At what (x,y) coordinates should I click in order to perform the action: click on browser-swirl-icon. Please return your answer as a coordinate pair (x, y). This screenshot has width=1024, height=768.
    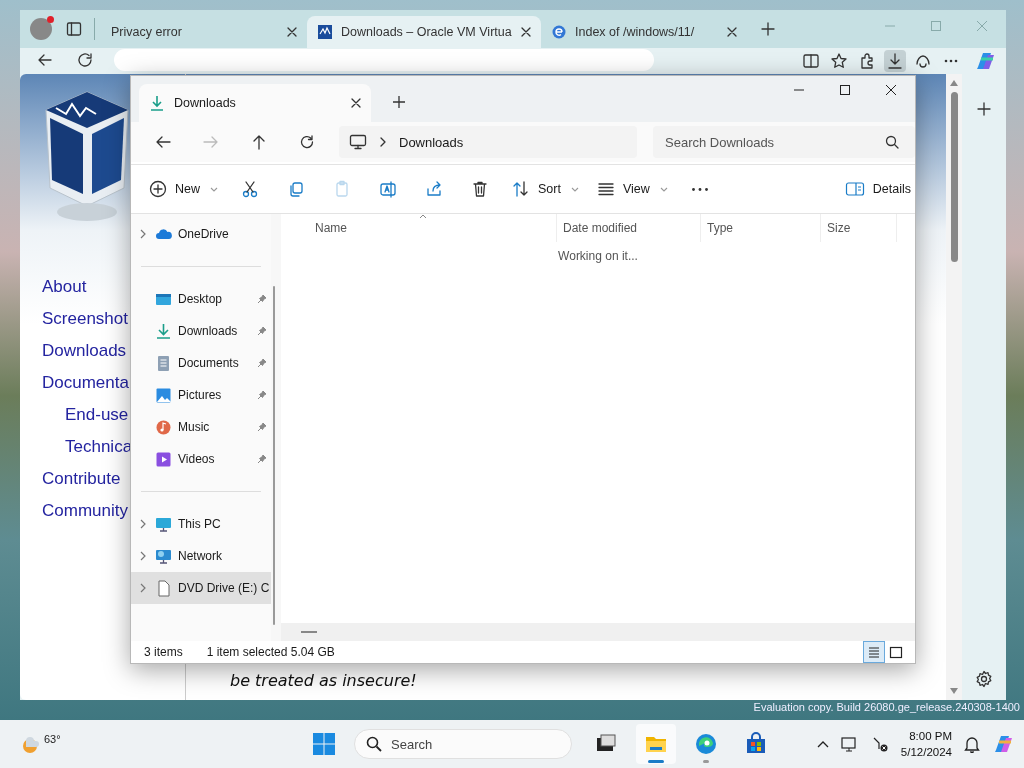
    Looking at the image, I should click on (706, 744).